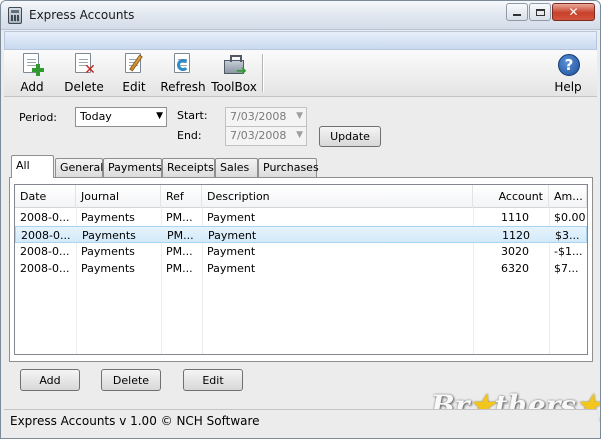 The height and width of the screenshot is (439, 601). I want to click on edit-button: Edit, so click(213, 380).